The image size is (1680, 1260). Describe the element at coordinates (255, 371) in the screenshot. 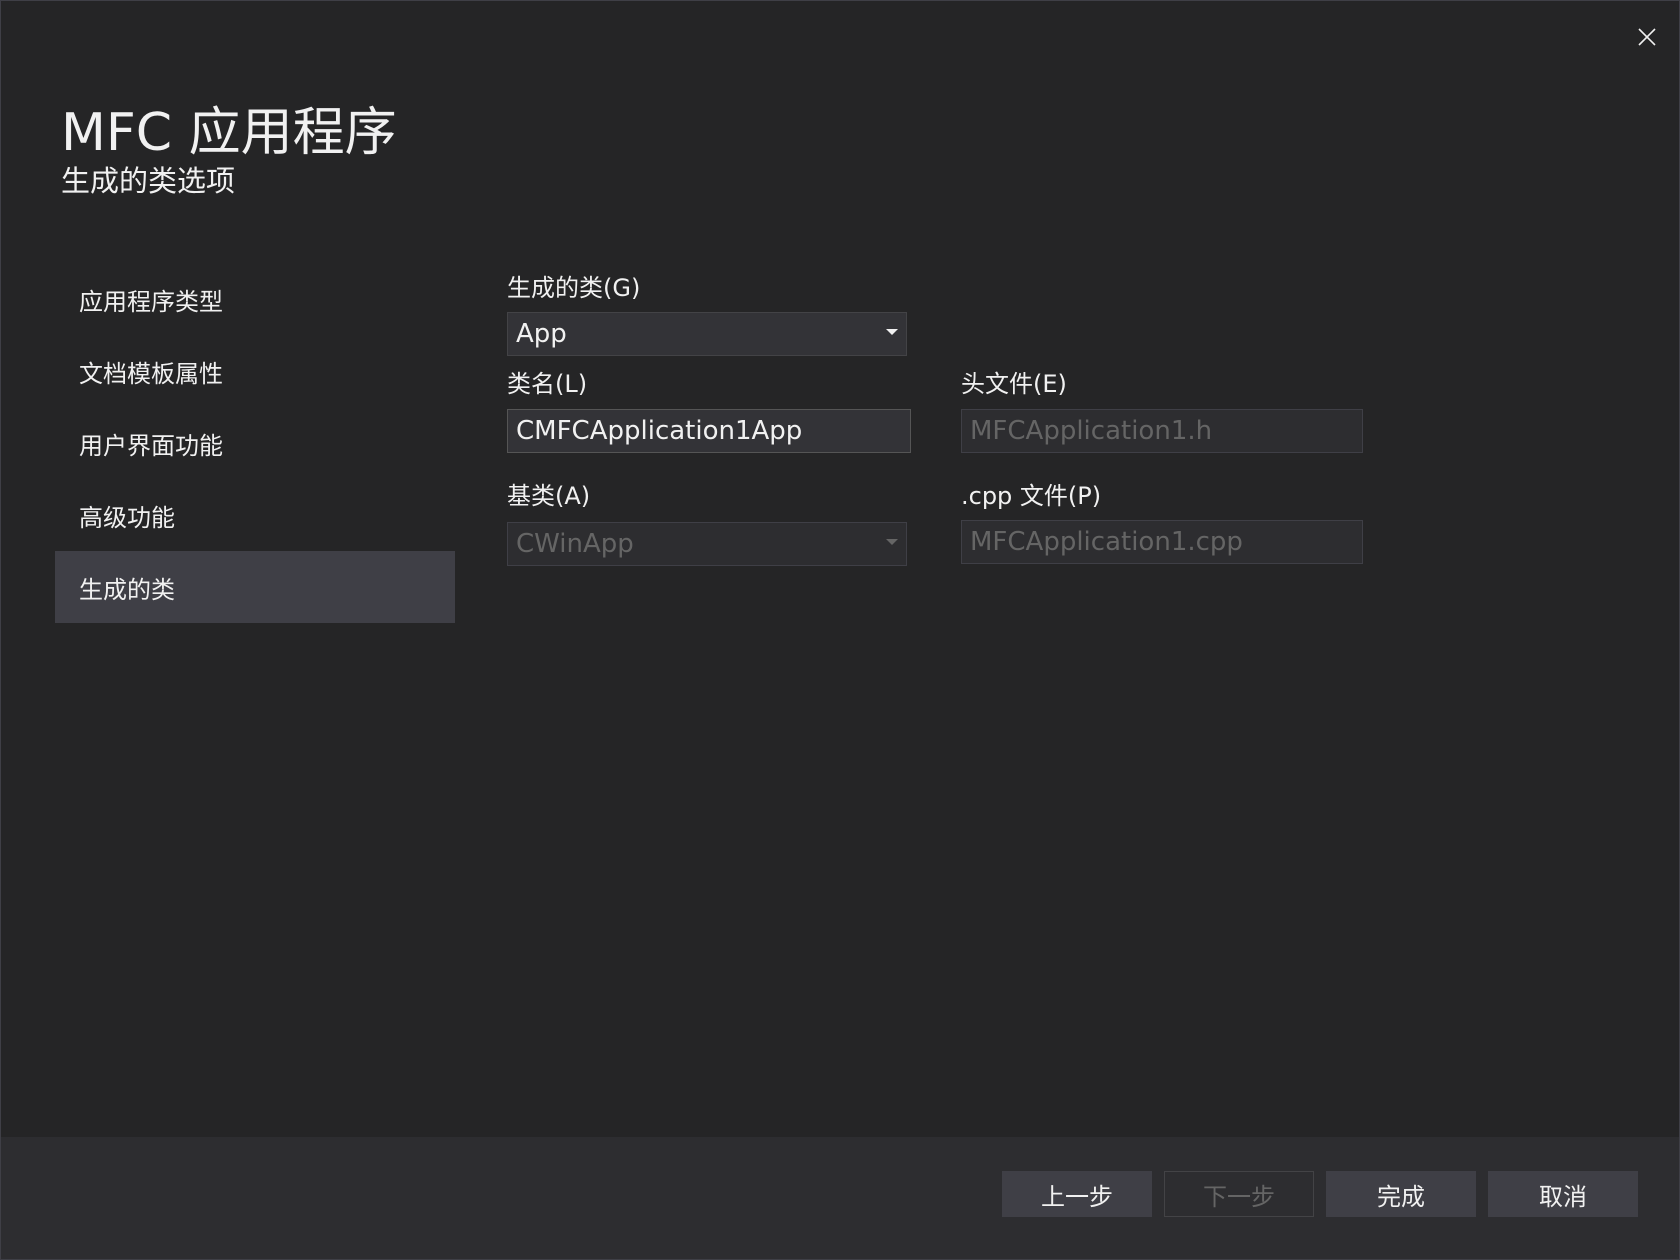

I see `nav-item-document-template: 文档模板属性` at that location.